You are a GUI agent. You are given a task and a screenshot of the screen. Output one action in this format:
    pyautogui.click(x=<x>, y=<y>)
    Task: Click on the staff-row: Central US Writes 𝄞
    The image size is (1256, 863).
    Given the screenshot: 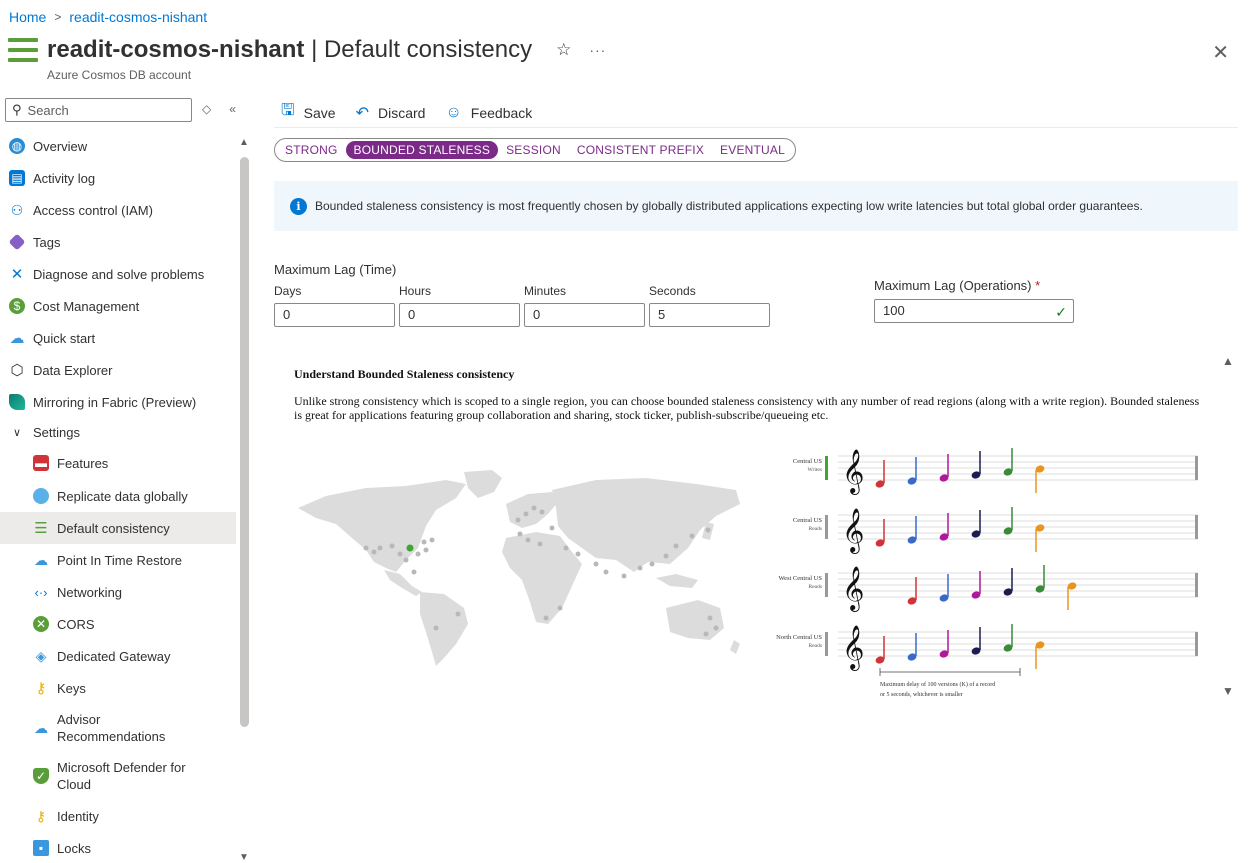 What is the action you would take?
    pyautogui.click(x=995, y=471)
    